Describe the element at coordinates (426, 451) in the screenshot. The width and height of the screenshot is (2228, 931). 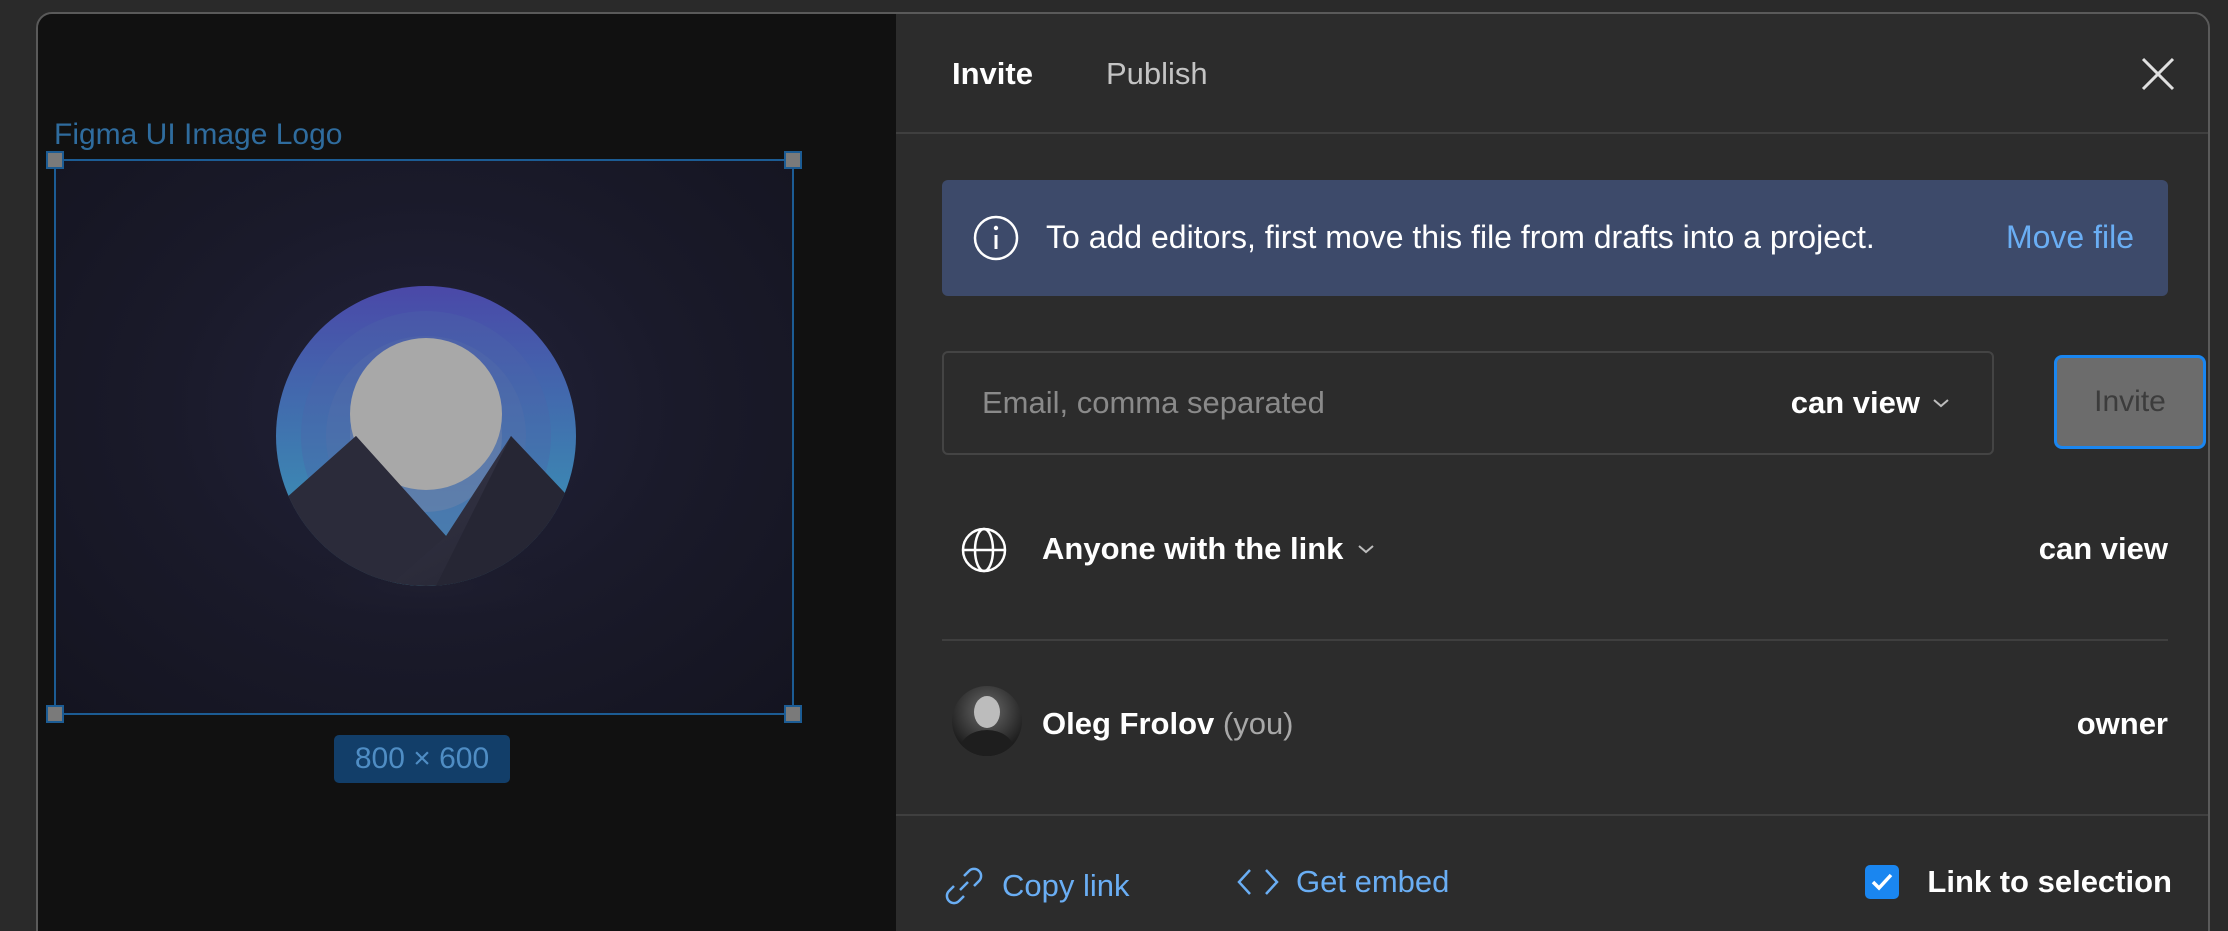
I see `mountain-sun-logo-icon` at that location.